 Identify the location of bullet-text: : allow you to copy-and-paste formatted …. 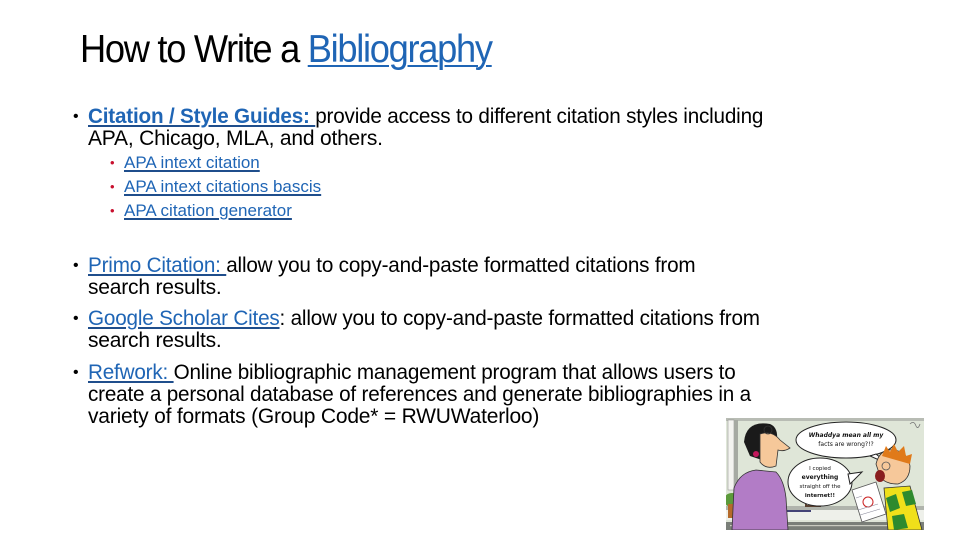
(519, 318).